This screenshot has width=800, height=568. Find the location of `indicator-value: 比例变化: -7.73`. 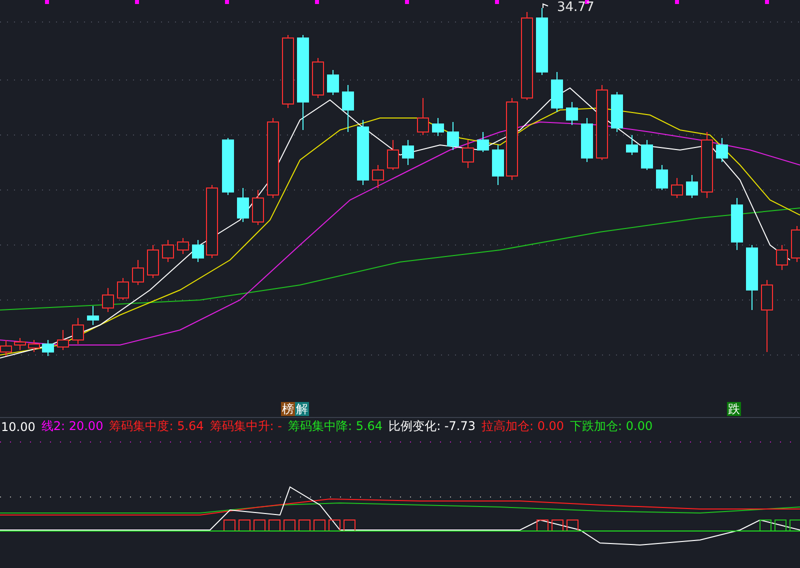

indicator-value: 比例变化: -7.73 is located at coordinates (432, 426).